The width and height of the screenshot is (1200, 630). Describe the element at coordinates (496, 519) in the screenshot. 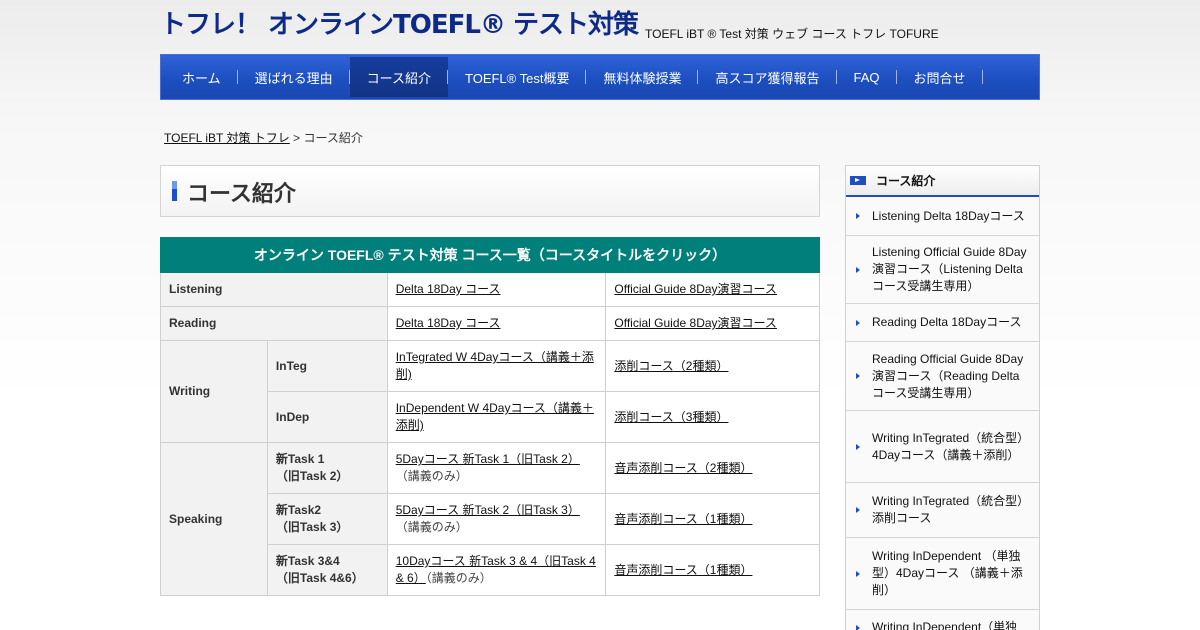

I see `cell-task2-course1: 5Dayコース 新Task 2（旧Task 3） （講義のみ）` at that location.